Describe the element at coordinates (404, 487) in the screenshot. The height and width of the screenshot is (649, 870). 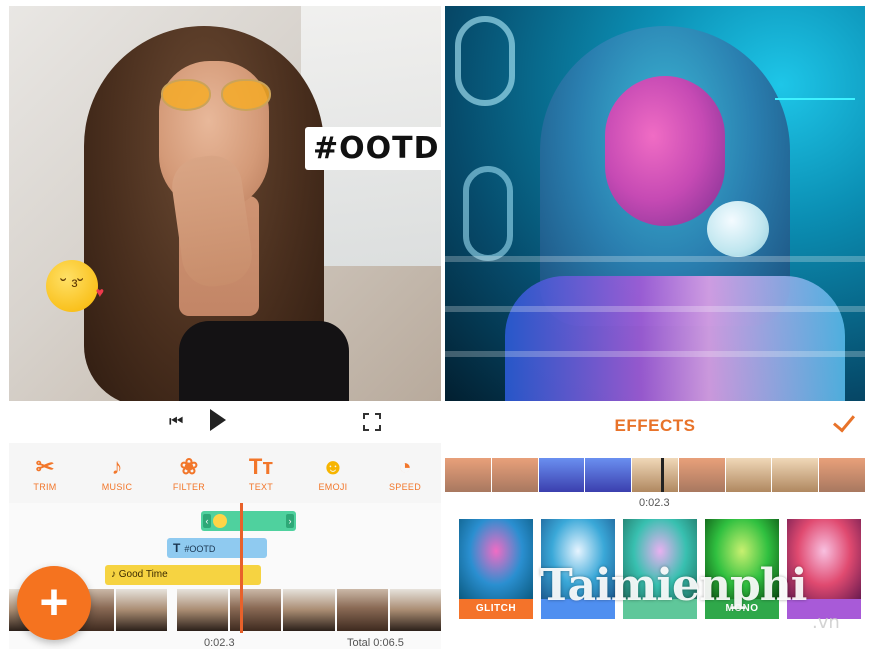
I see `tool-label: SPEED` at that location.